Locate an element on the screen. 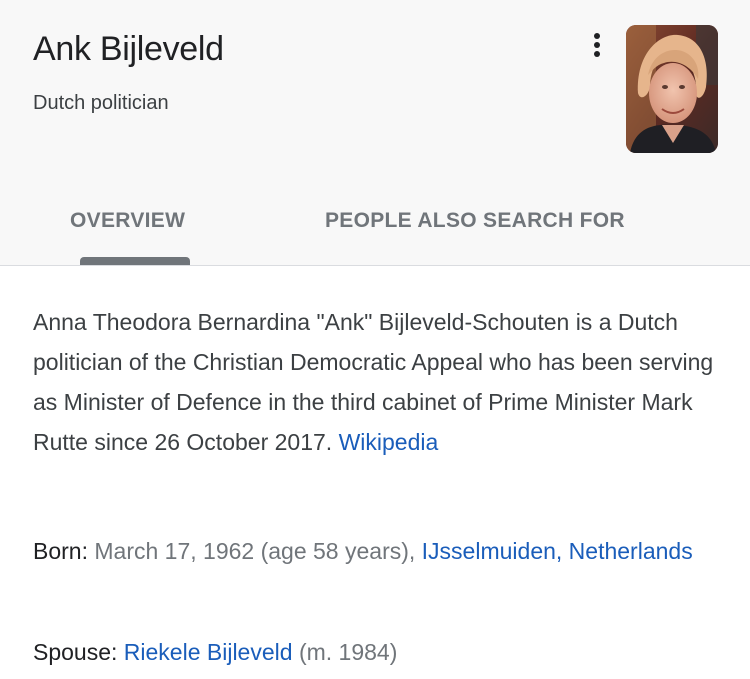 This screenshot has height=679, width=750. entity-photo is located at coordinates (672, 89).